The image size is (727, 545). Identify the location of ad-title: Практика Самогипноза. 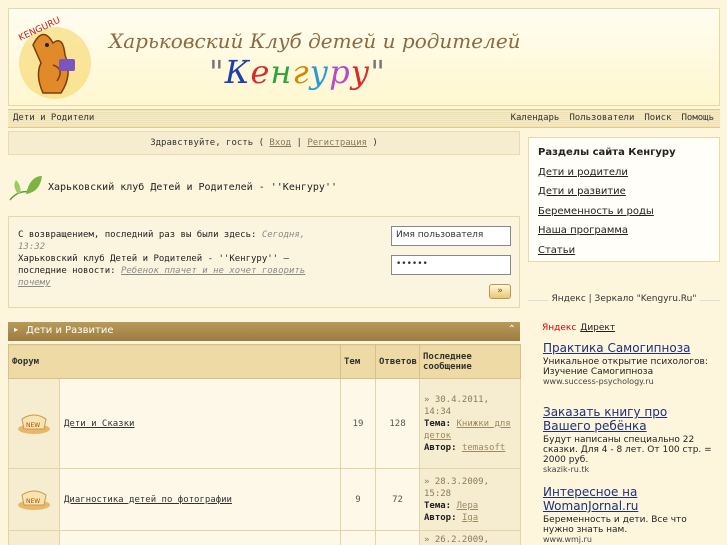
(628, 348).